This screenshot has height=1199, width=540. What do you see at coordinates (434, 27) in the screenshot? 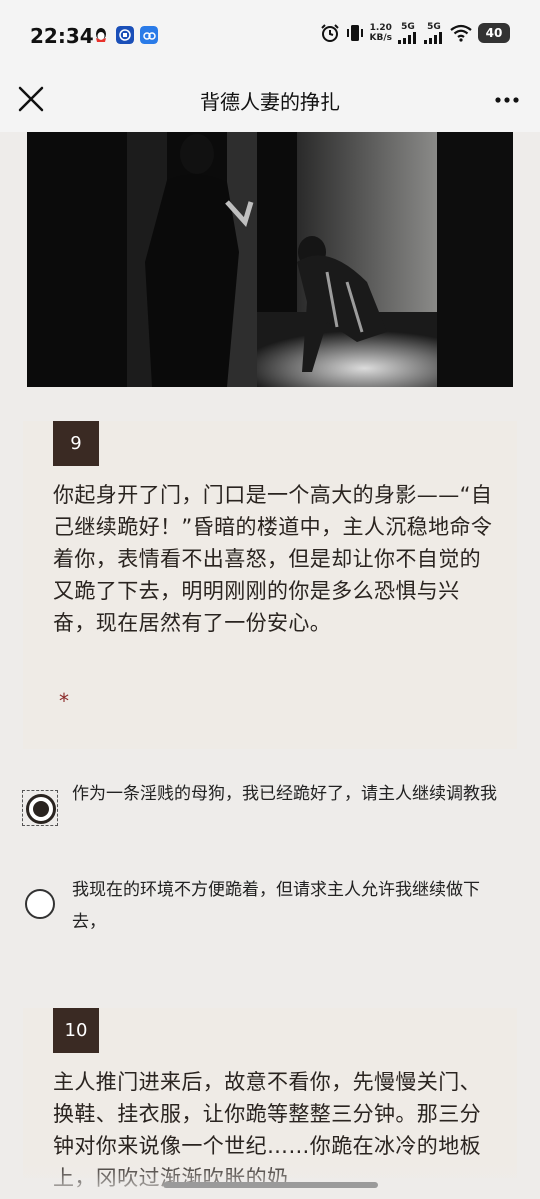
I see `net-type-2: 5G` at bounding box center [434, 27].